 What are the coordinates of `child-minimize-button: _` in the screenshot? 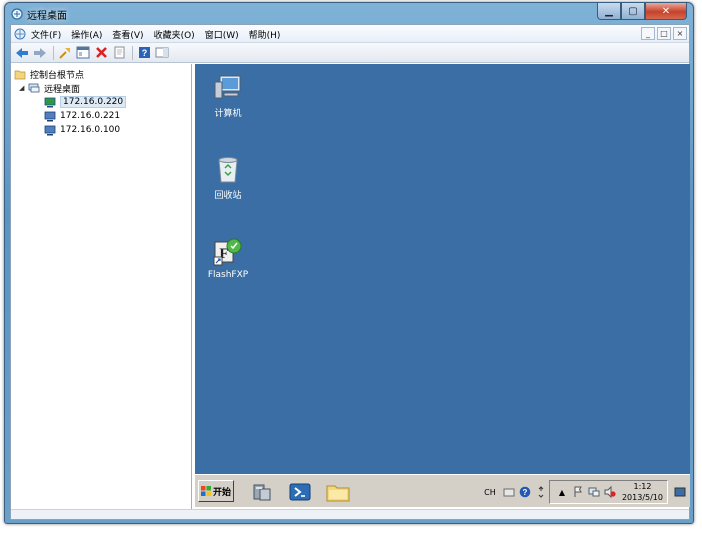 It's located at (648, 33).